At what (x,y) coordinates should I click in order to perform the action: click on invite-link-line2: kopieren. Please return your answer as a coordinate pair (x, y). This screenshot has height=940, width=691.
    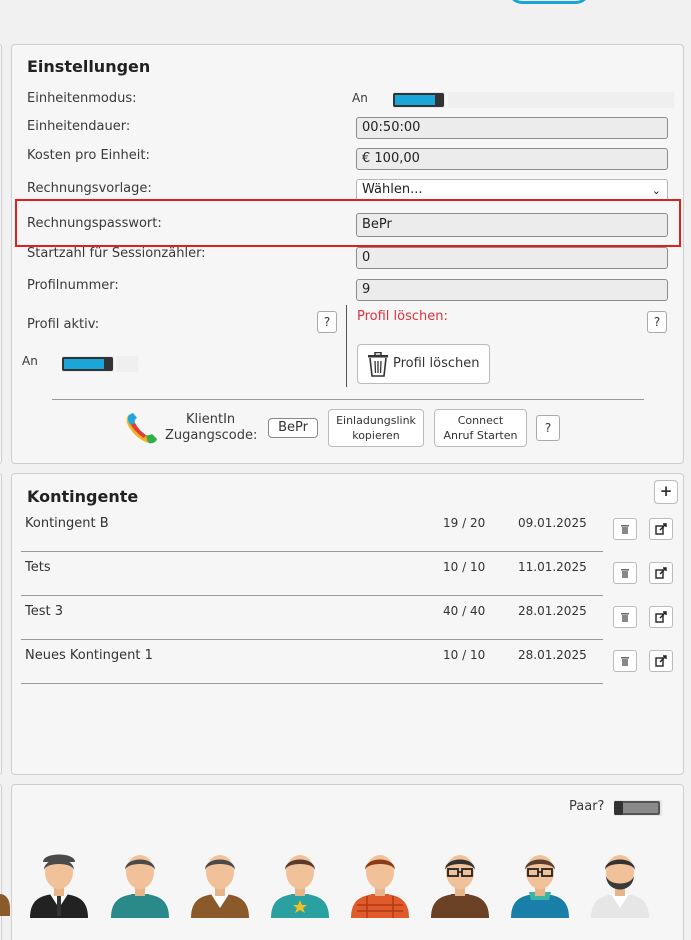
    Looking at the image, I should click on (376, 435).